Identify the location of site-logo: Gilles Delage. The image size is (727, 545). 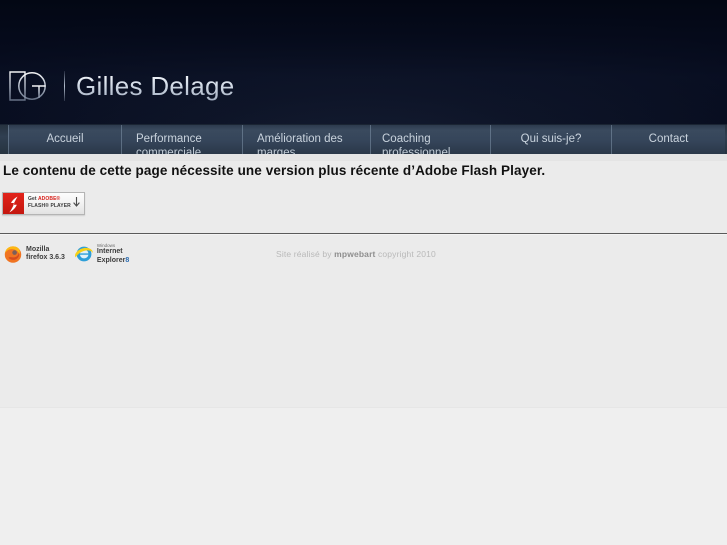
(121, 86).